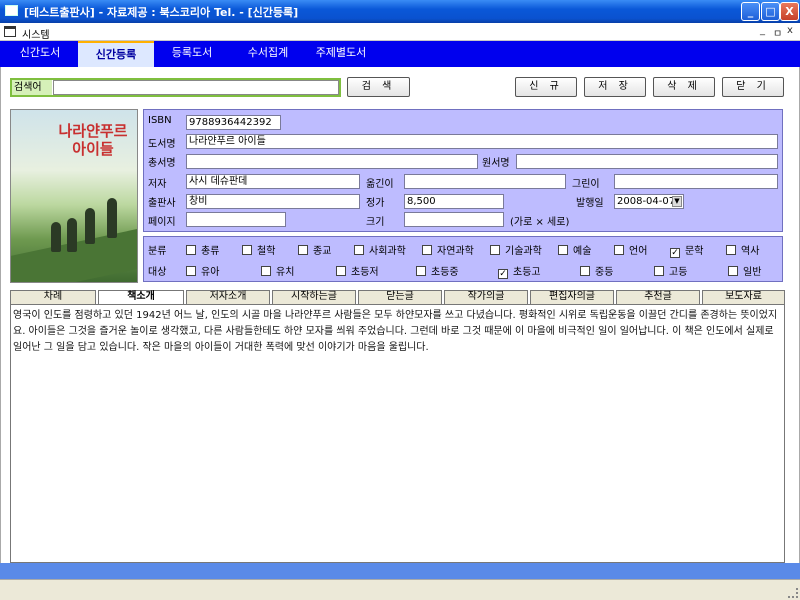  I want to click on category-checkbox: 기술과학, so click(516, 249).